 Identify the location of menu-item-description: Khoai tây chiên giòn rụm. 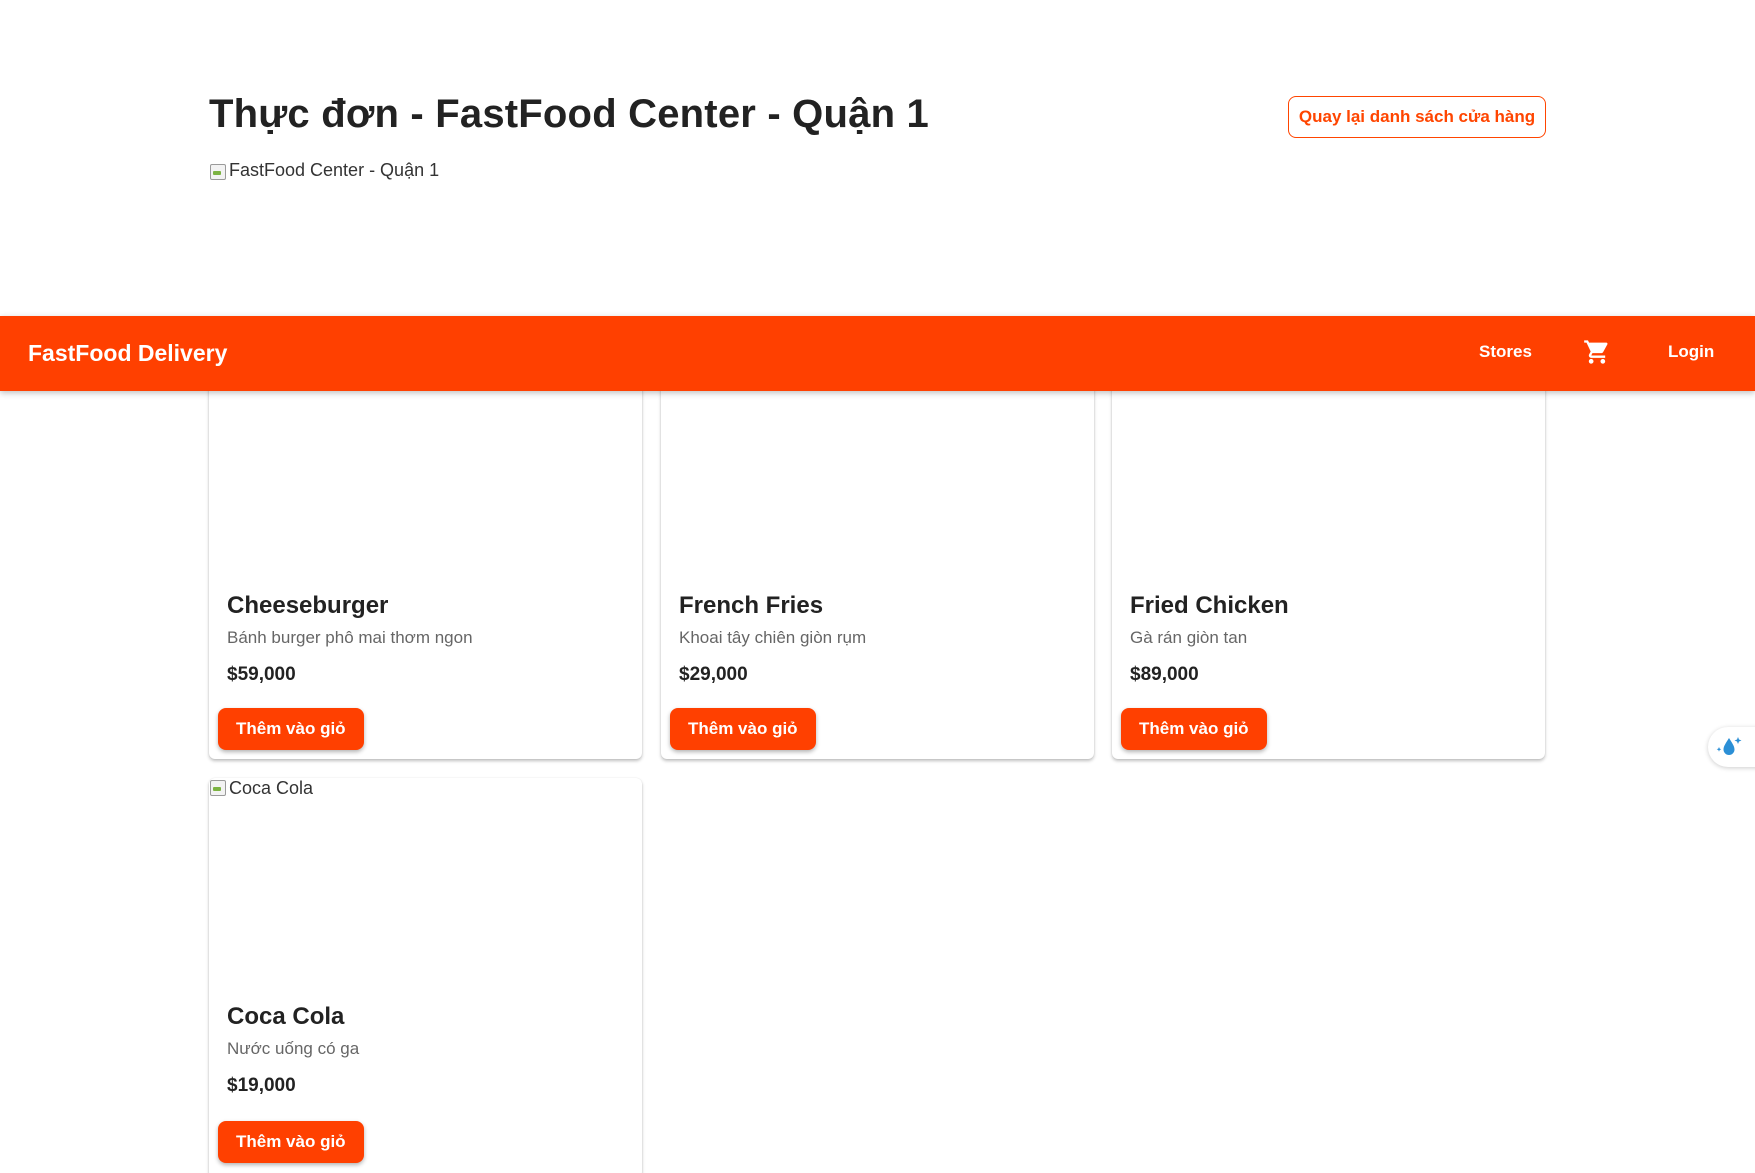
(773, 637).